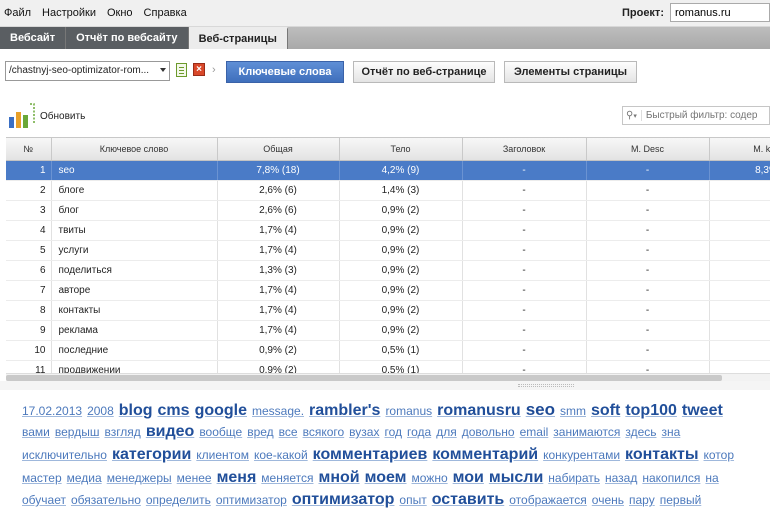 This screenshot has height=512, width=770. I want to click on tag-link: контакты, so click(661, 455).